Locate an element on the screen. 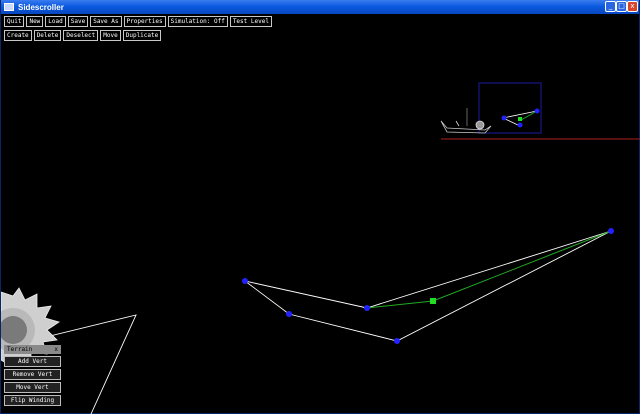 Image resolution: width=640 pixels, height=414 pixels. deselect-button: Deselect is located at coordinates (81, 35).